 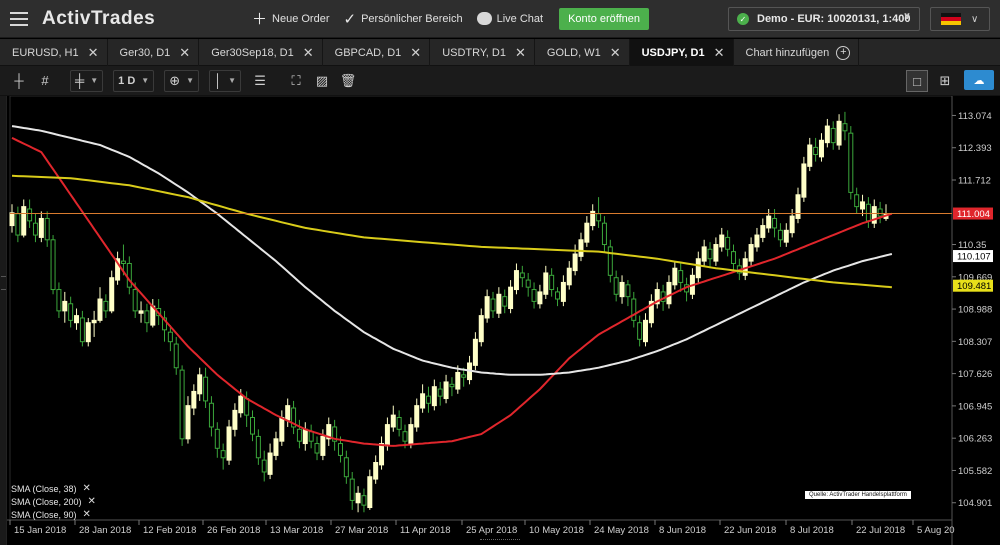 I want to click on layout-buttons: □ ⊞ ☁, so click(x=950, y=81).